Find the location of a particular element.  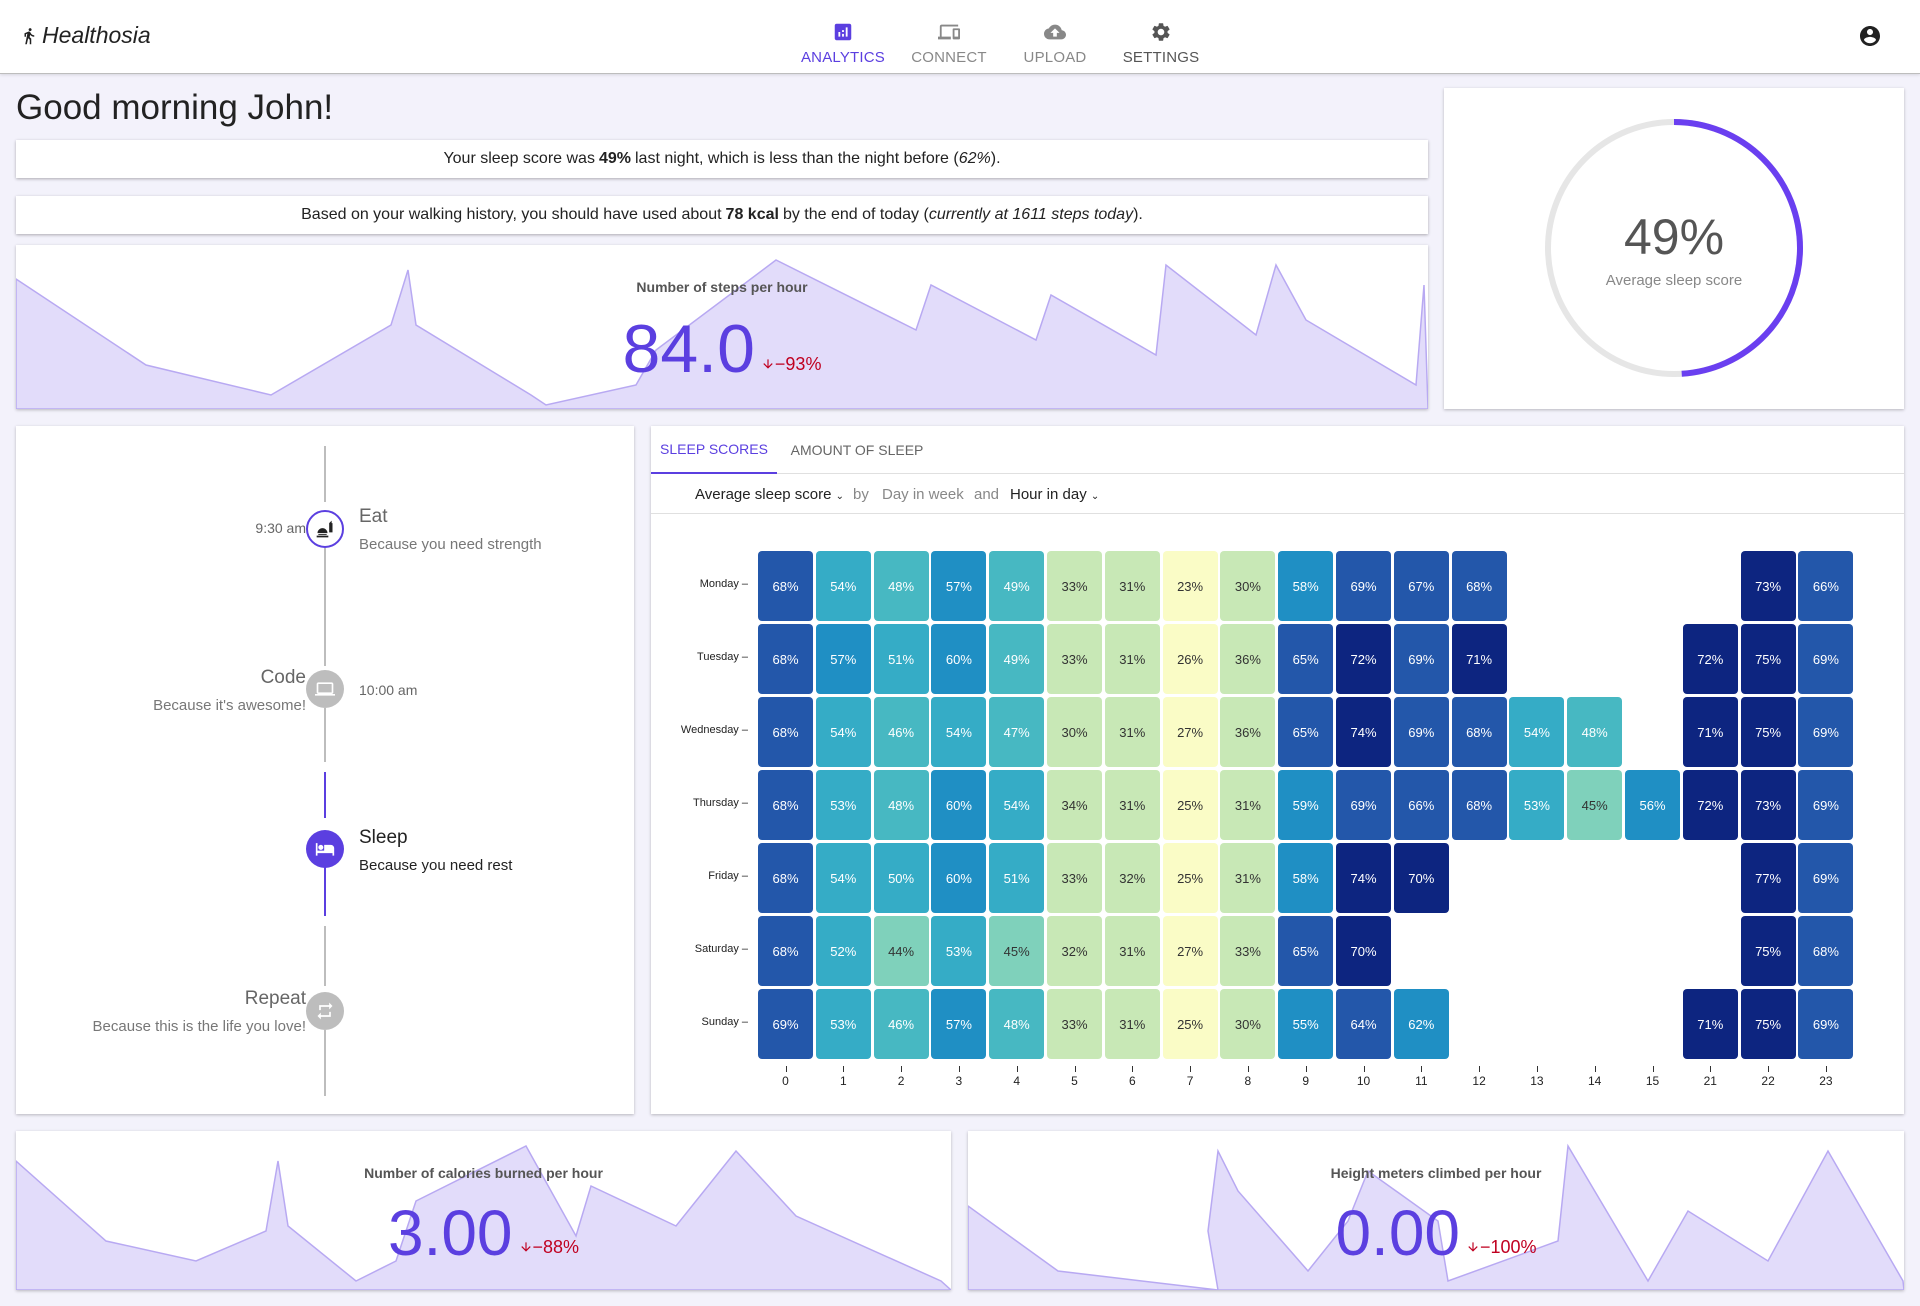

nav-upload: UPLOAD is located at coordinates (1055, 39).